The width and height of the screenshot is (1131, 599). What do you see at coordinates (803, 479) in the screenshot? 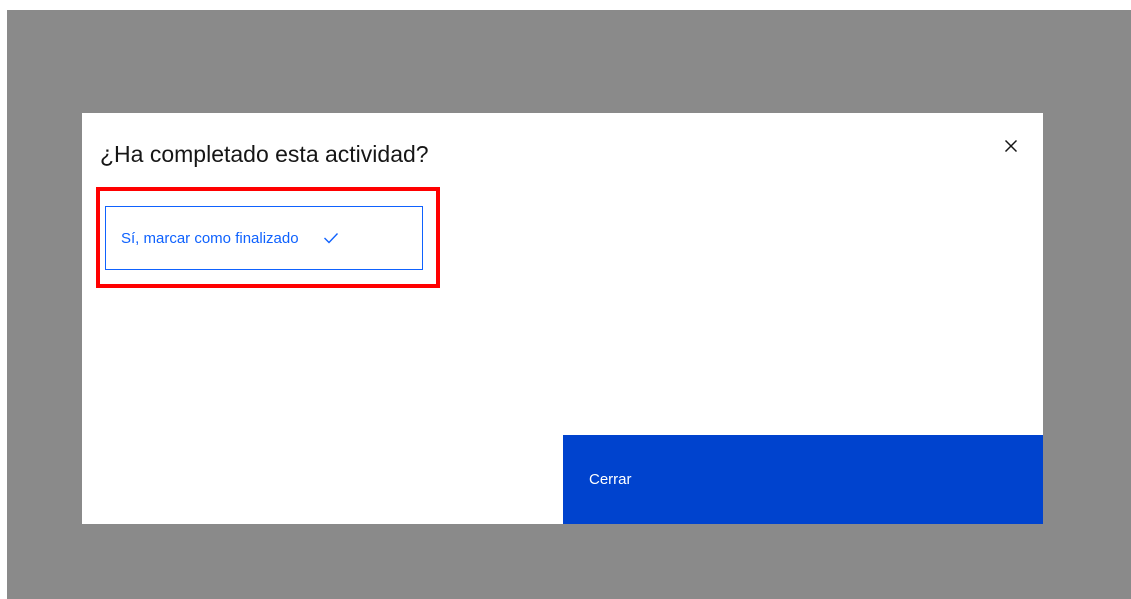
I see `cerrar-button: Cerrar` at bounding box center [803, 479].